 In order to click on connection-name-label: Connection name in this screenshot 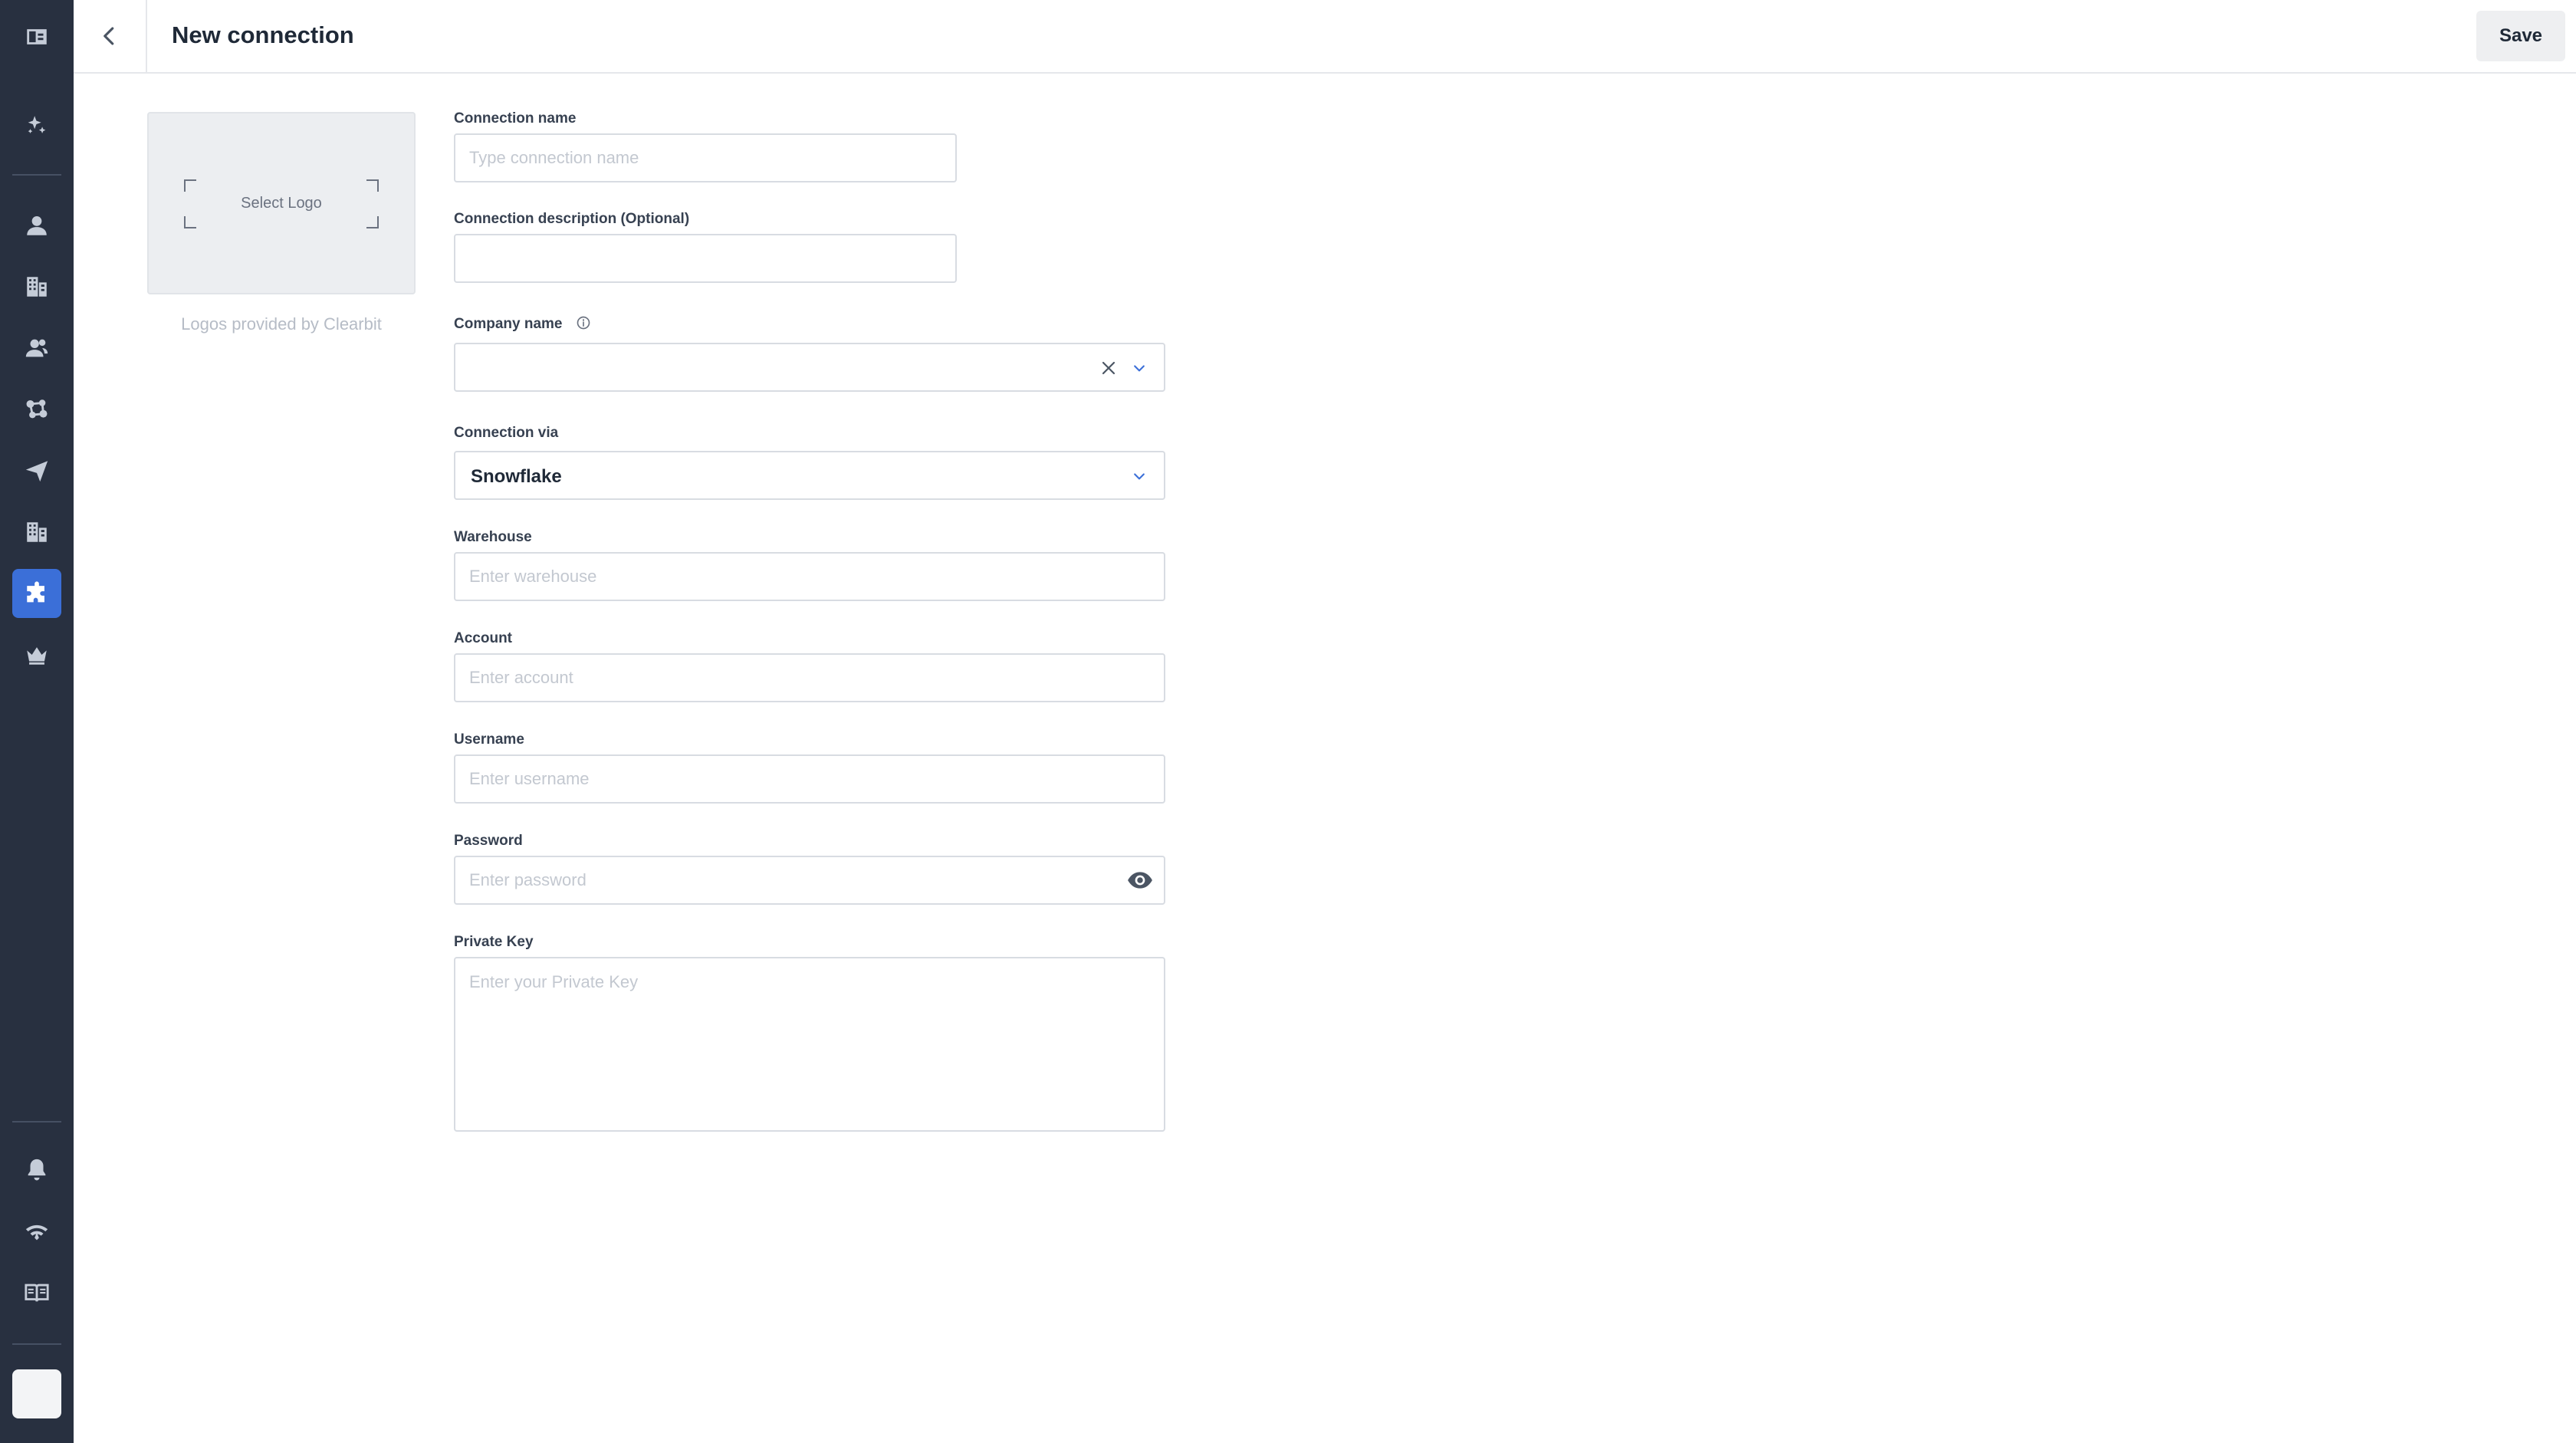, I will do `click(516, 118)`.